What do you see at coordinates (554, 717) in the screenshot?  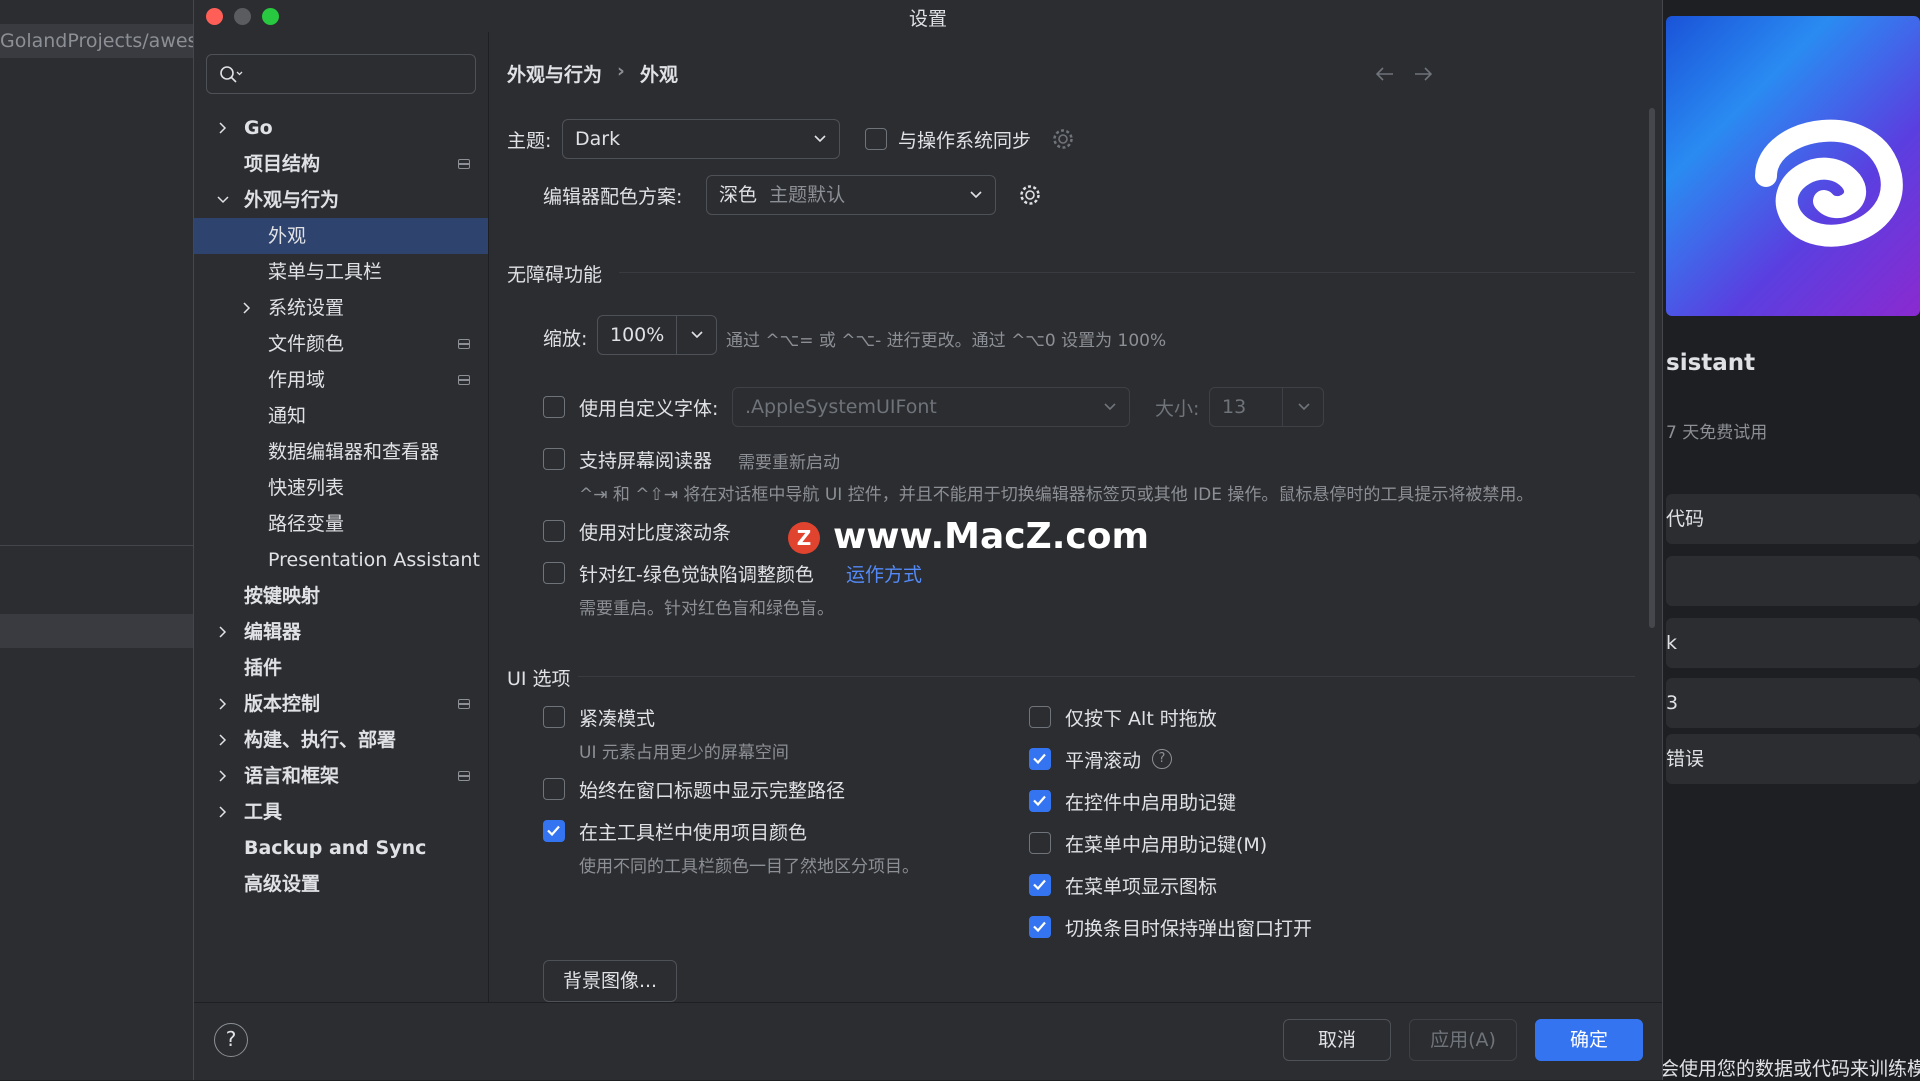 I see `compact-mode-checkbox` at bounding box center [554, 717].